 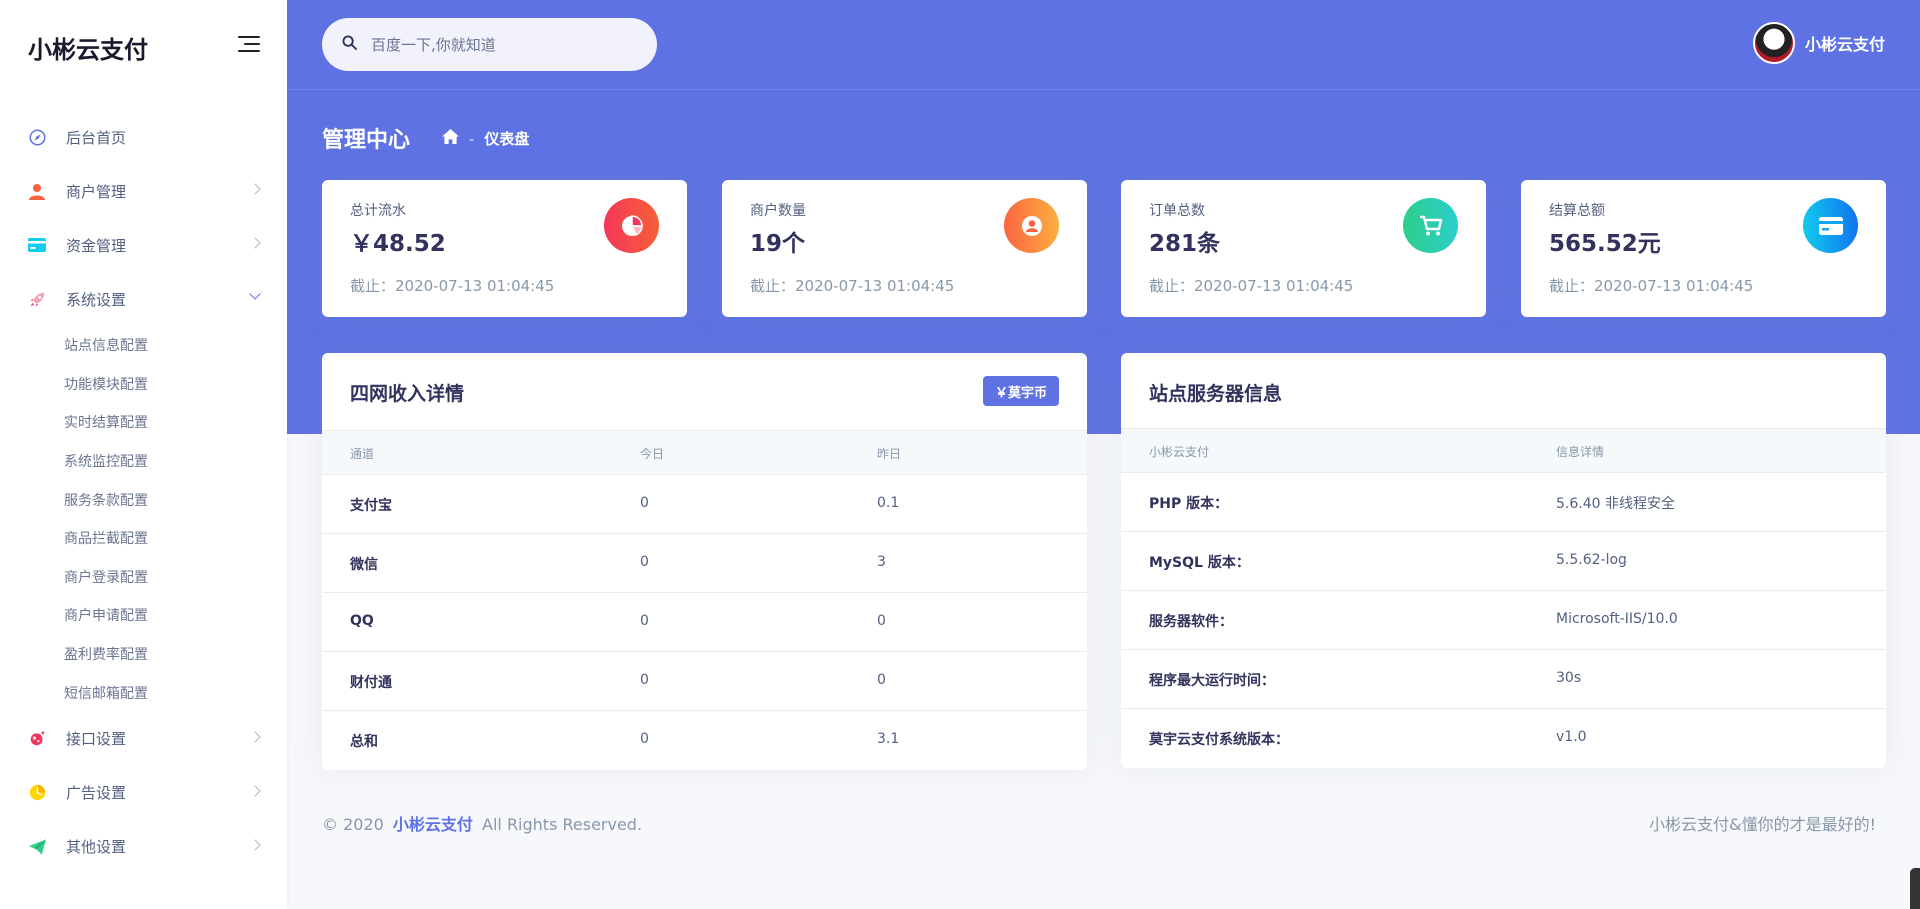 What do you see at coordinates (1503, 502) in the screenshot?
I see `table-row: PHP 版本： 5.6.40 非线程安全` at bounding box center [1503, 502].